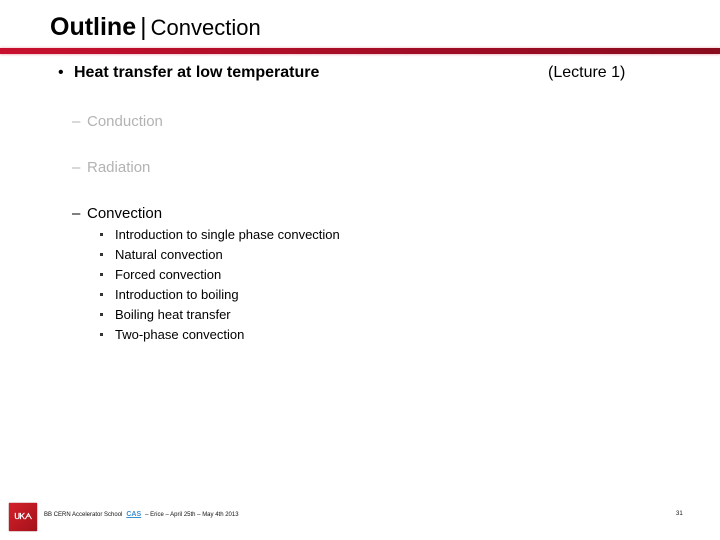 The image size is (720, 540). I want to click on outline-level1-text: Heat transfer at low temperature, so click(197, 72).